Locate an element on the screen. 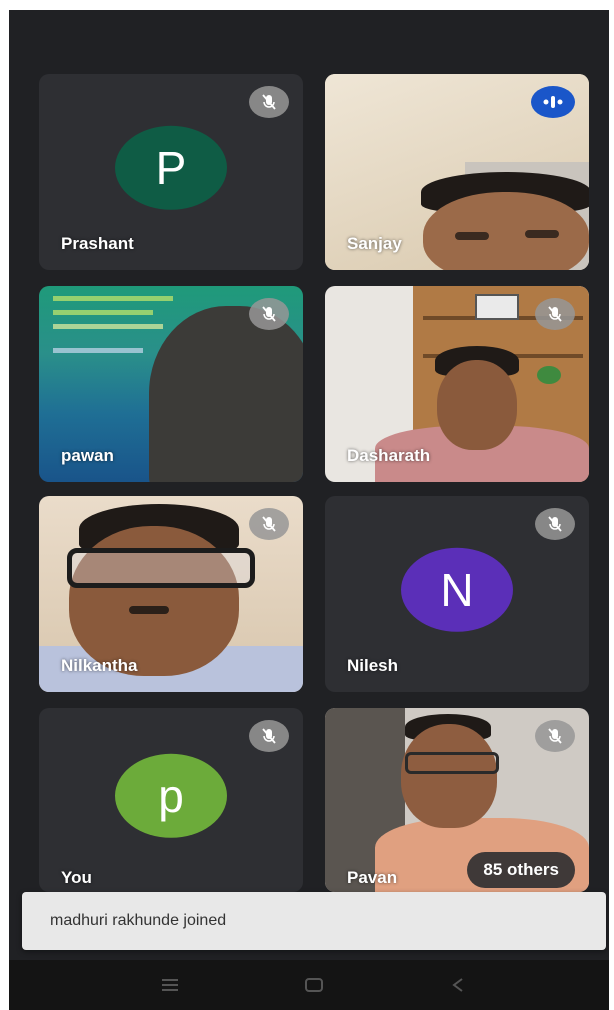 The width and height of the screenshot is (614, 1010). menu-icon is located at coordinates (170, 985).